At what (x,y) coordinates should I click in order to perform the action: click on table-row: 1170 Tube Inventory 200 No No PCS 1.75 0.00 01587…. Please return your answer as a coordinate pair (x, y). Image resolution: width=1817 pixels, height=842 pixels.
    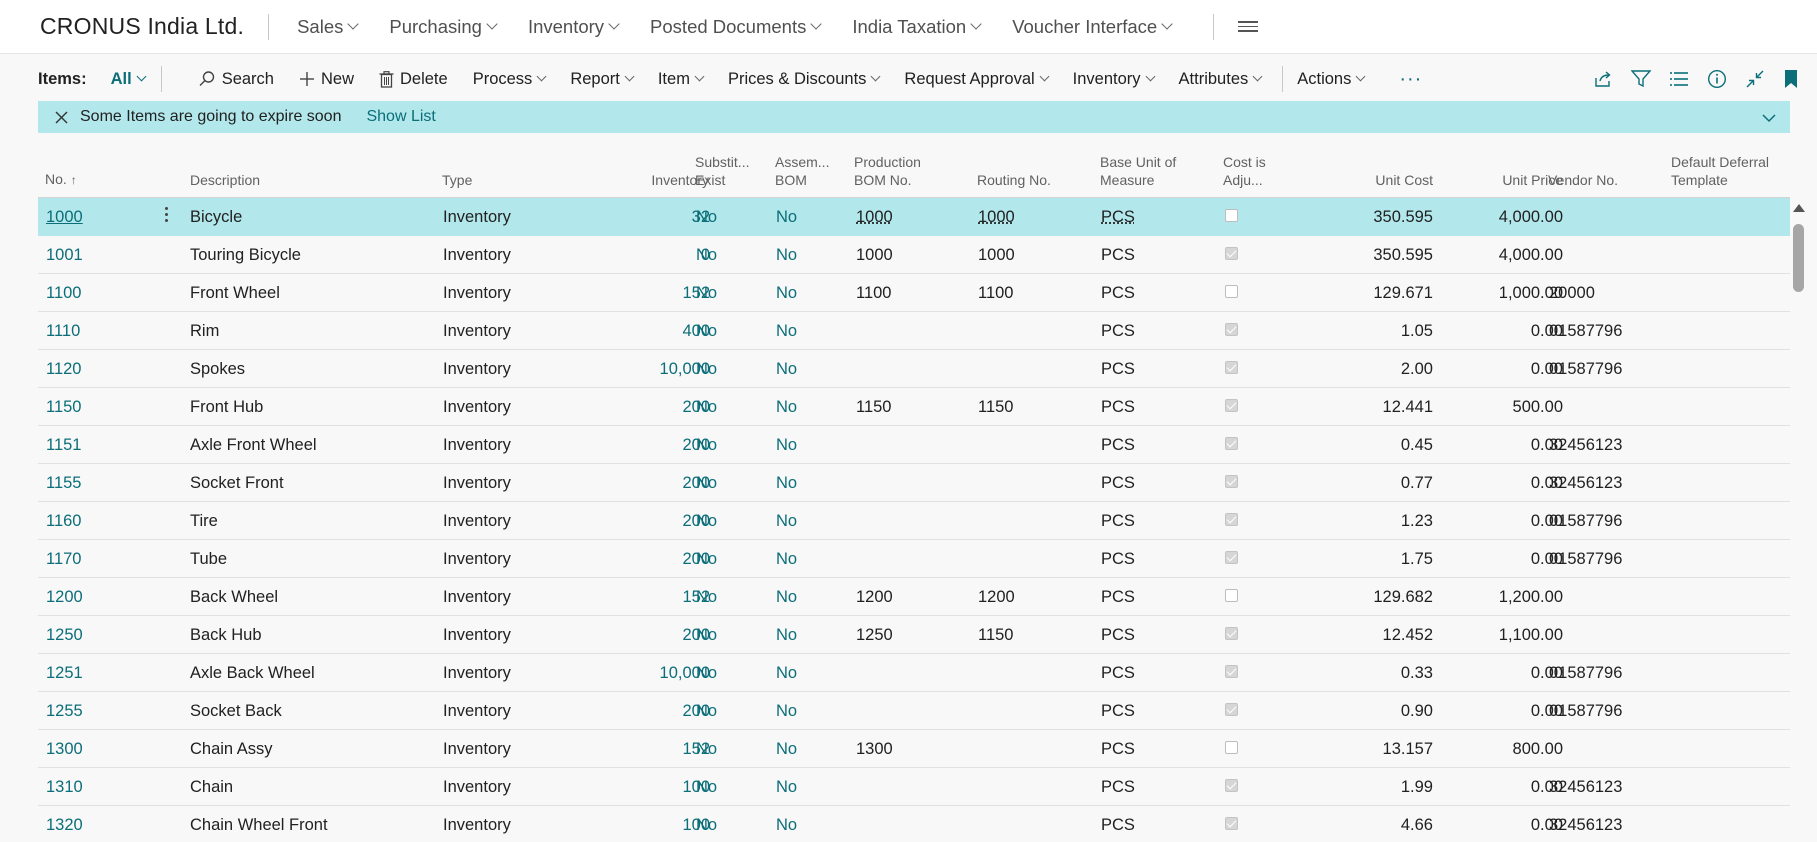
    Looking at the image, I should click on (914, 559).